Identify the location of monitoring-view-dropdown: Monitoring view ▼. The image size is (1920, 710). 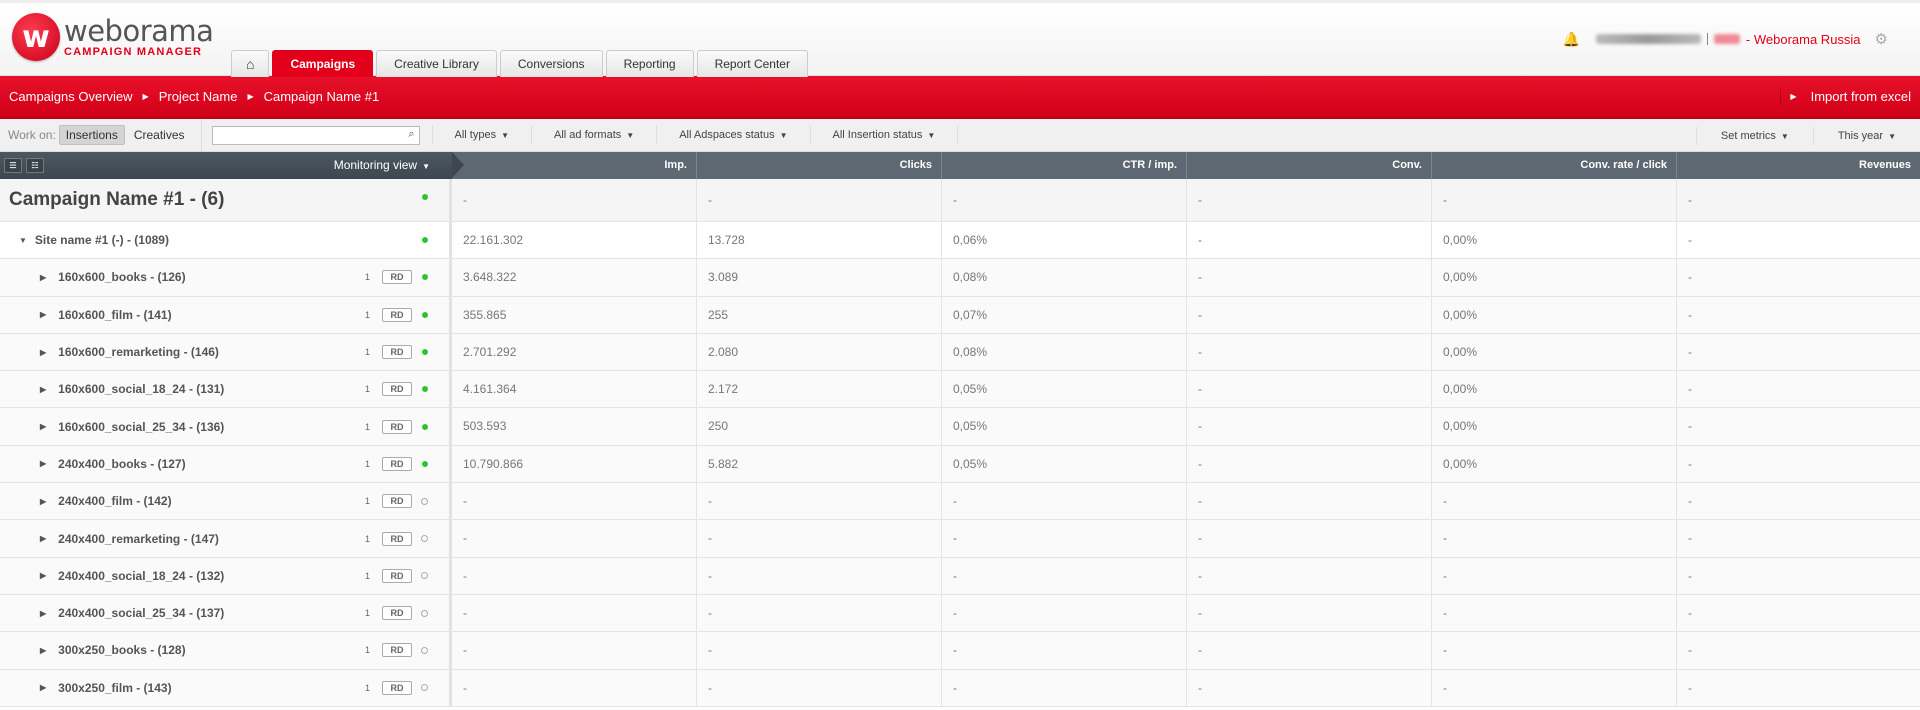
(382, 165).